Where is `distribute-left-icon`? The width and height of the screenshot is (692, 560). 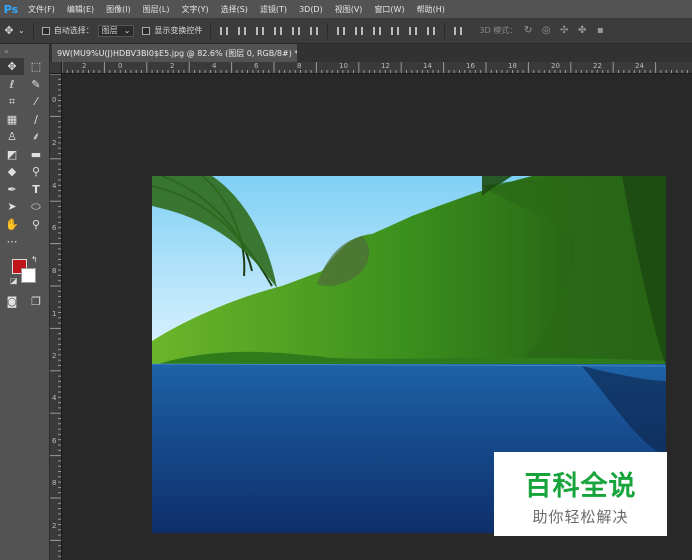 distribute-left-icon is located at coordinates (395, 31).